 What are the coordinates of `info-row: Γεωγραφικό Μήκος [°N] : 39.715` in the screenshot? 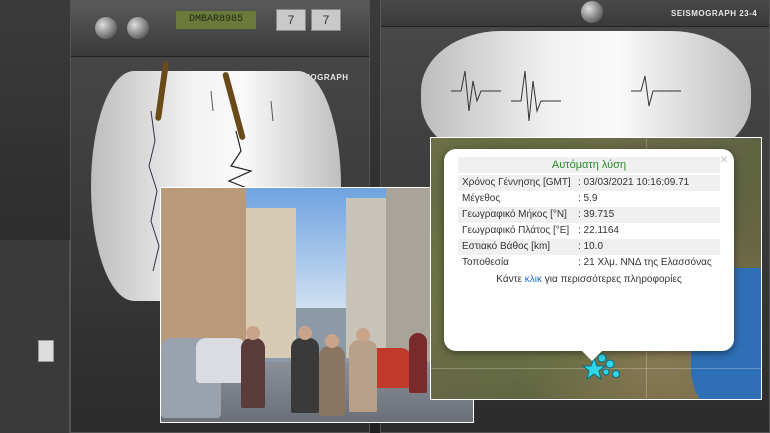 It's located at (589, 215).